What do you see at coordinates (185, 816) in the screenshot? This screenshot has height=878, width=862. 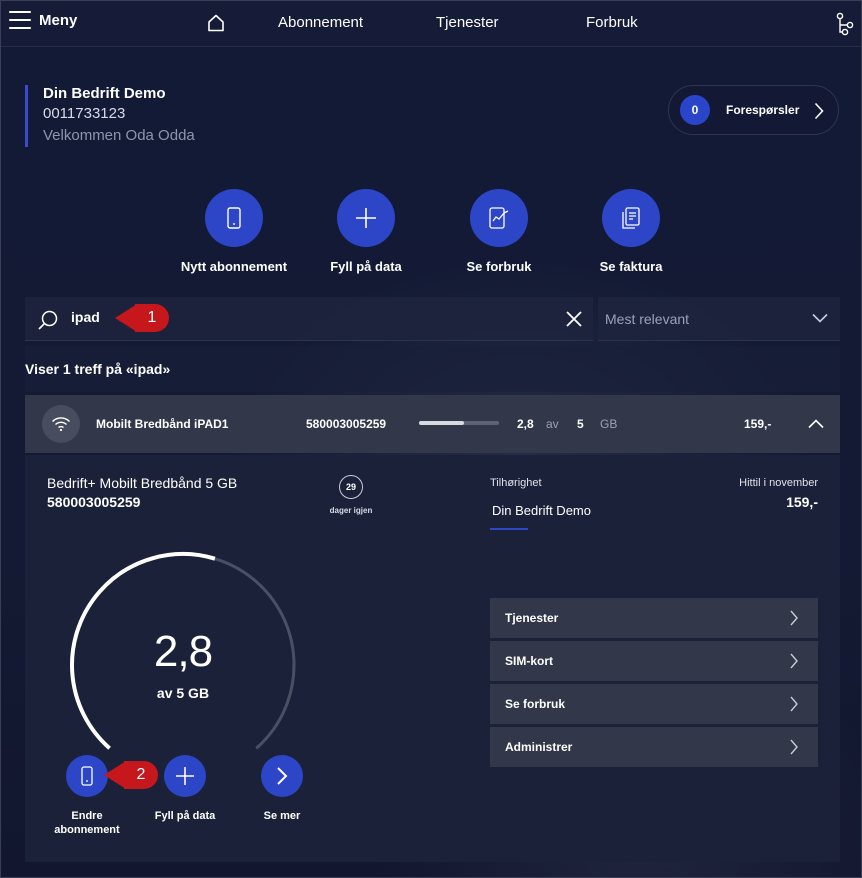 I see `action-label: Fyll på data` at bounding box center [185, 816].